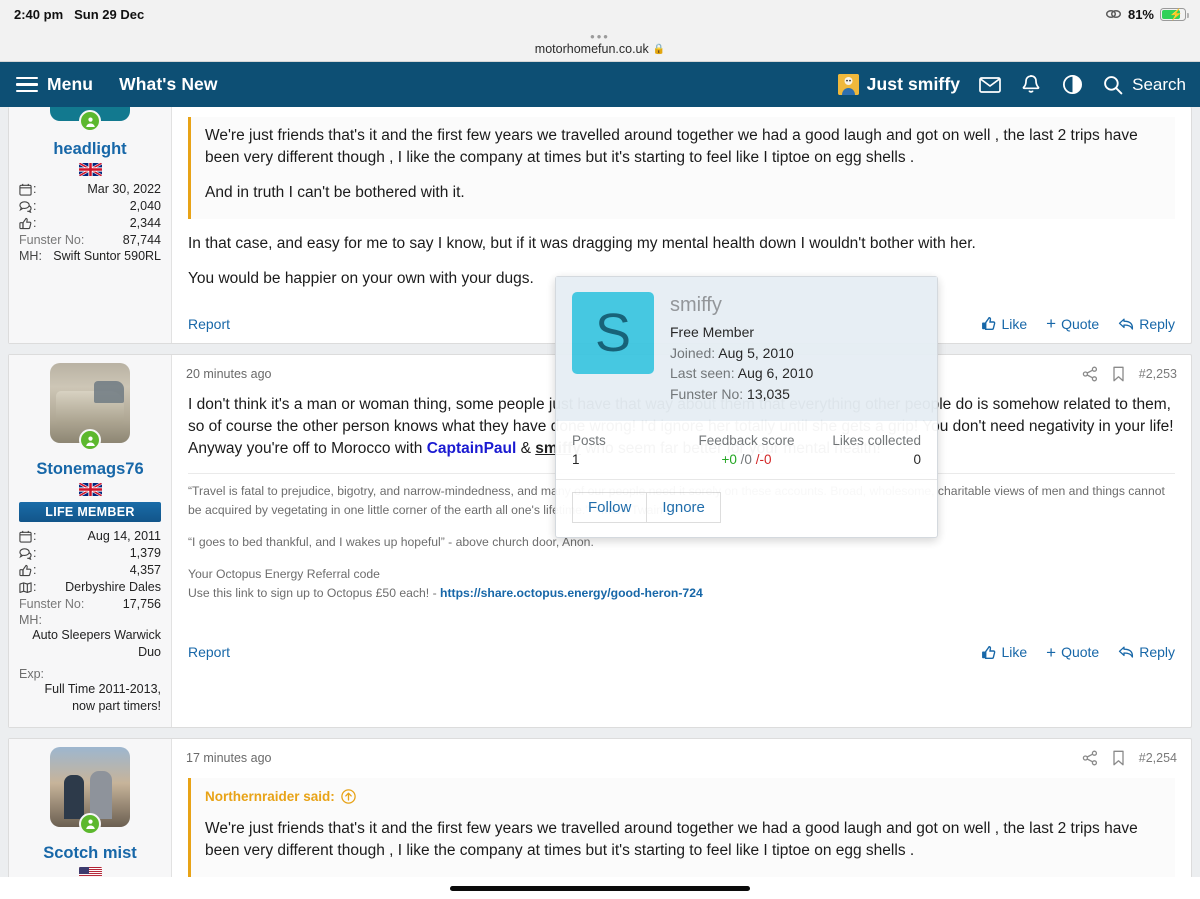  I want to click on battery-percent-label: 81%, so click(1140, 14).